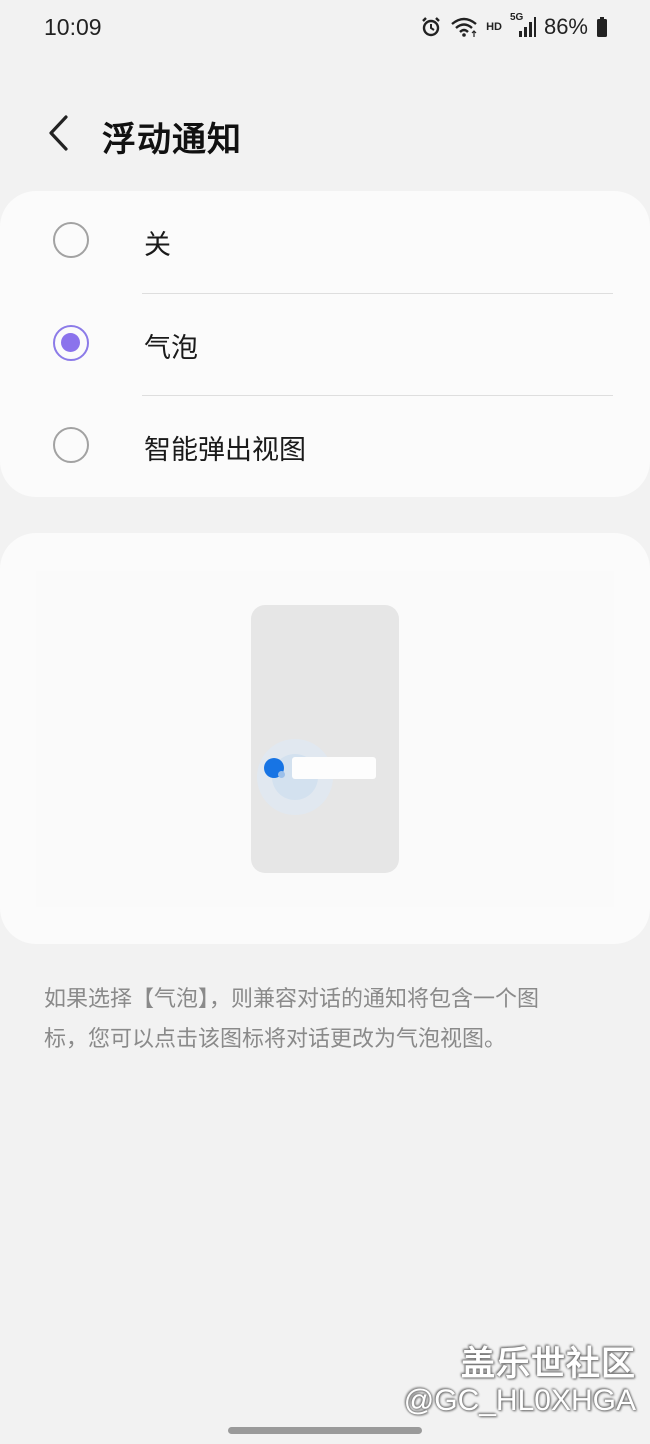  Describe the element at coordinates (292, 999) in the screenshot. I see `description-line-1: 如果选择【气泡】，则兼容对话的通知将包含一个图` at that location.